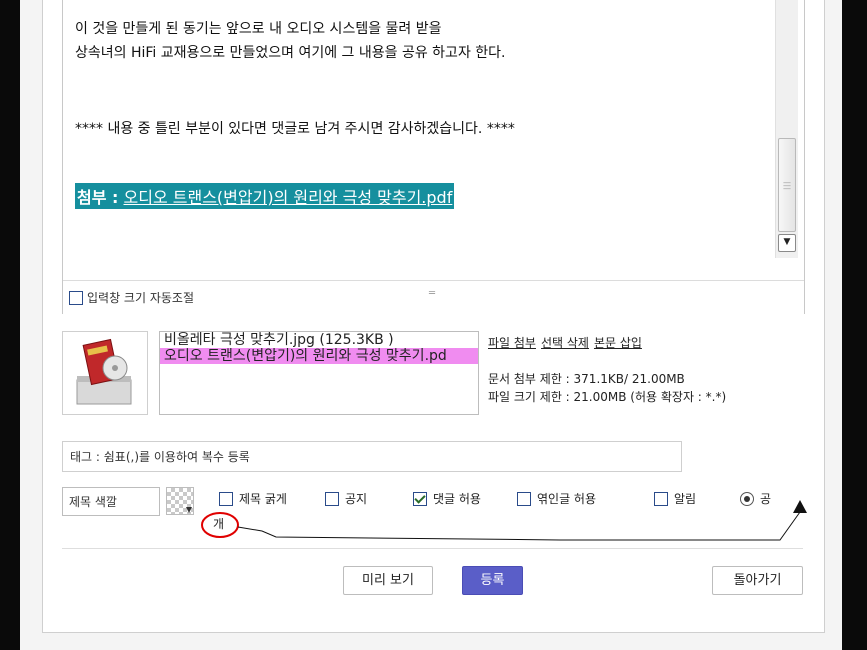 The height and width of the screenshot is (650, 867). I want to click on submit-button: 등록, so click(492, 580).